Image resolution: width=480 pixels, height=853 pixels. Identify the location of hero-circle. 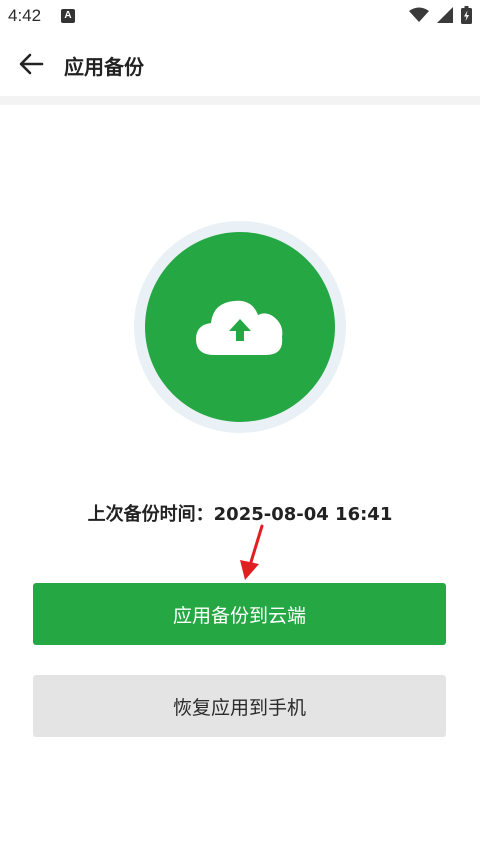
(240, 327).